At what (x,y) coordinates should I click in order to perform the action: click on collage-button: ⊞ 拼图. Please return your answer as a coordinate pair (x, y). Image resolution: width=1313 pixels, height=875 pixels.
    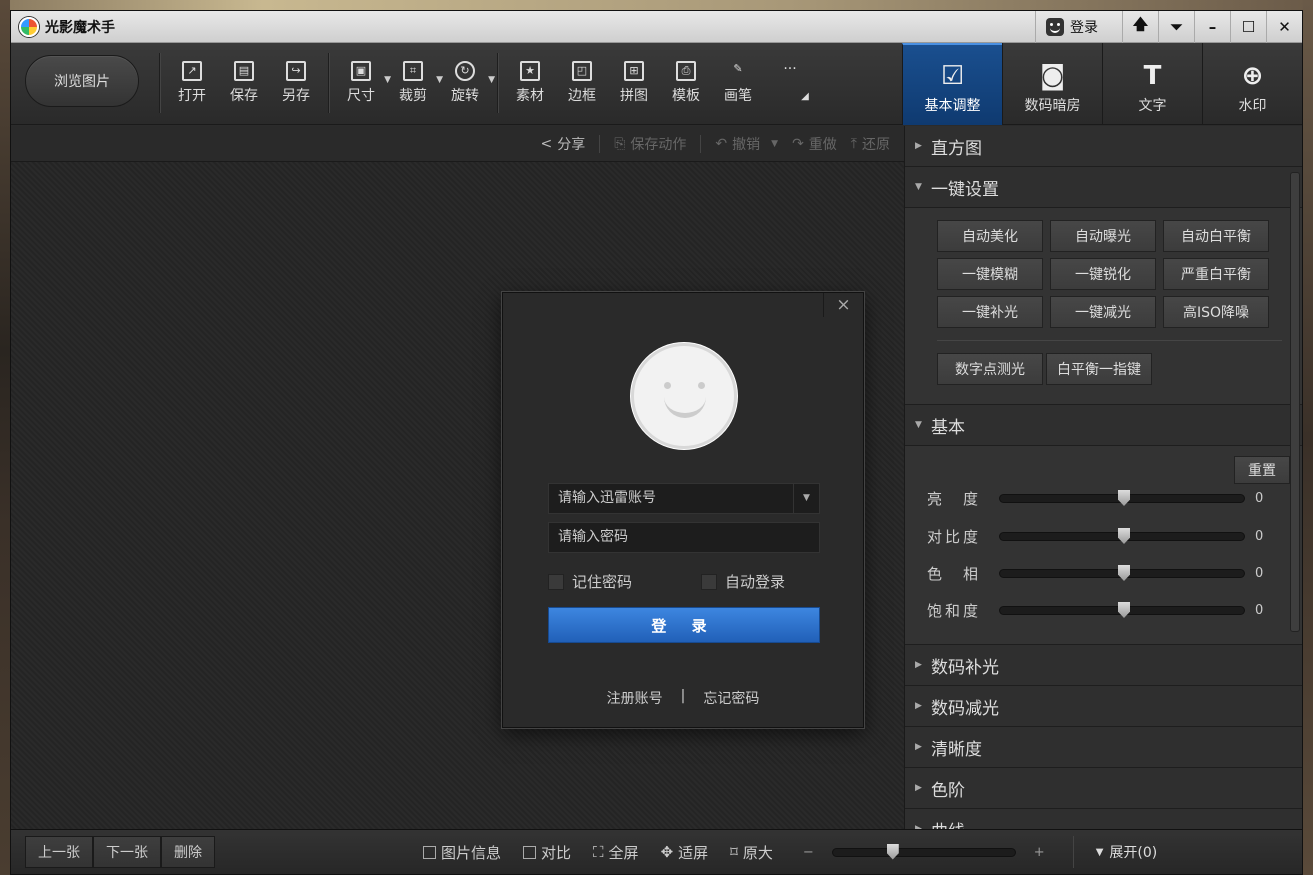
    Looking at the image, I should click on (634, 83).